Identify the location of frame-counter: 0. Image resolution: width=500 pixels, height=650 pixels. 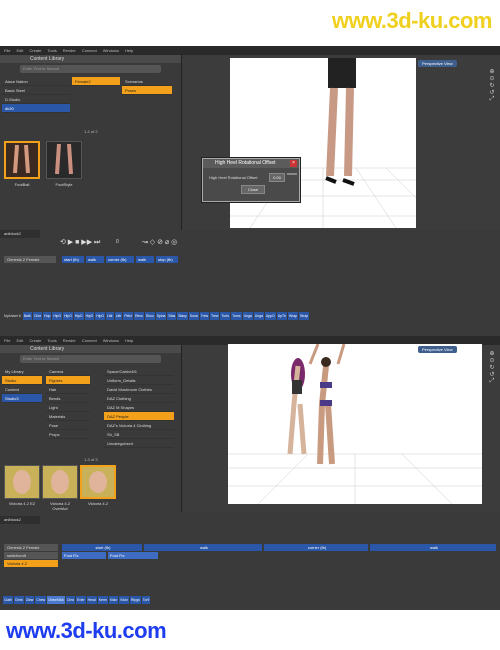
(117, 242).